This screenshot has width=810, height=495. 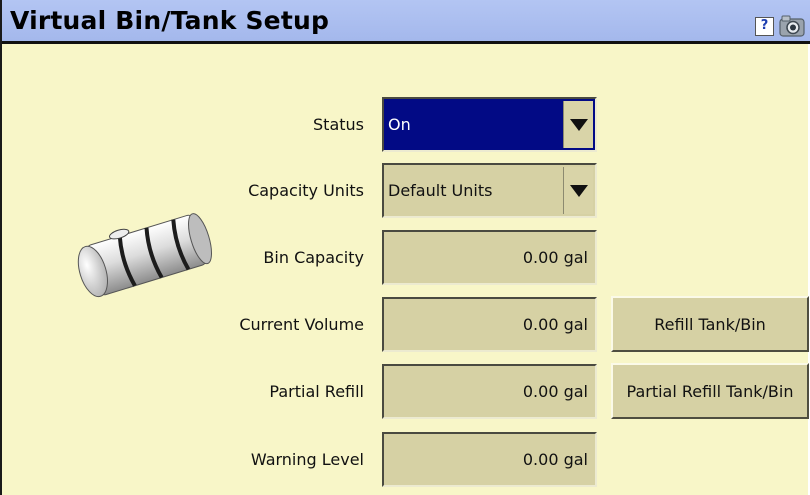 I want to click on partial-refill-field: 0.00 gal, so click(x=489, y=391).